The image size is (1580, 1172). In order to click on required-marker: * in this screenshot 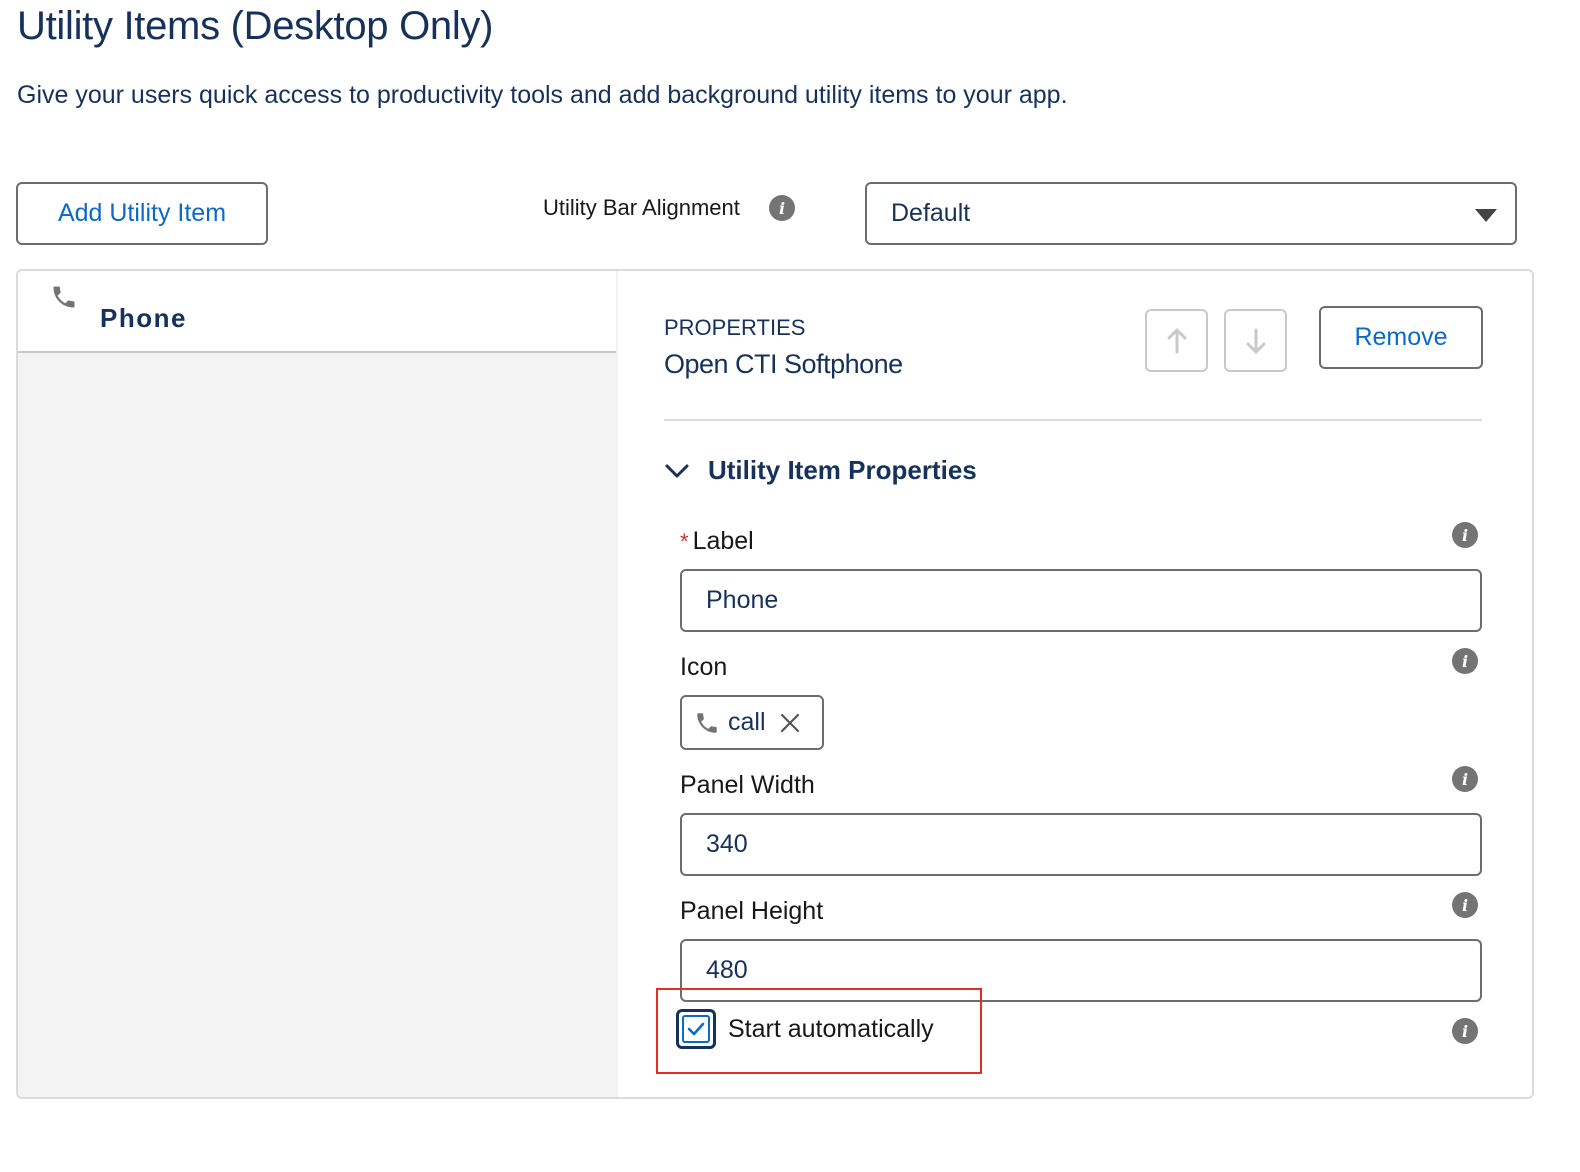, I will do `click(684, 541)`.